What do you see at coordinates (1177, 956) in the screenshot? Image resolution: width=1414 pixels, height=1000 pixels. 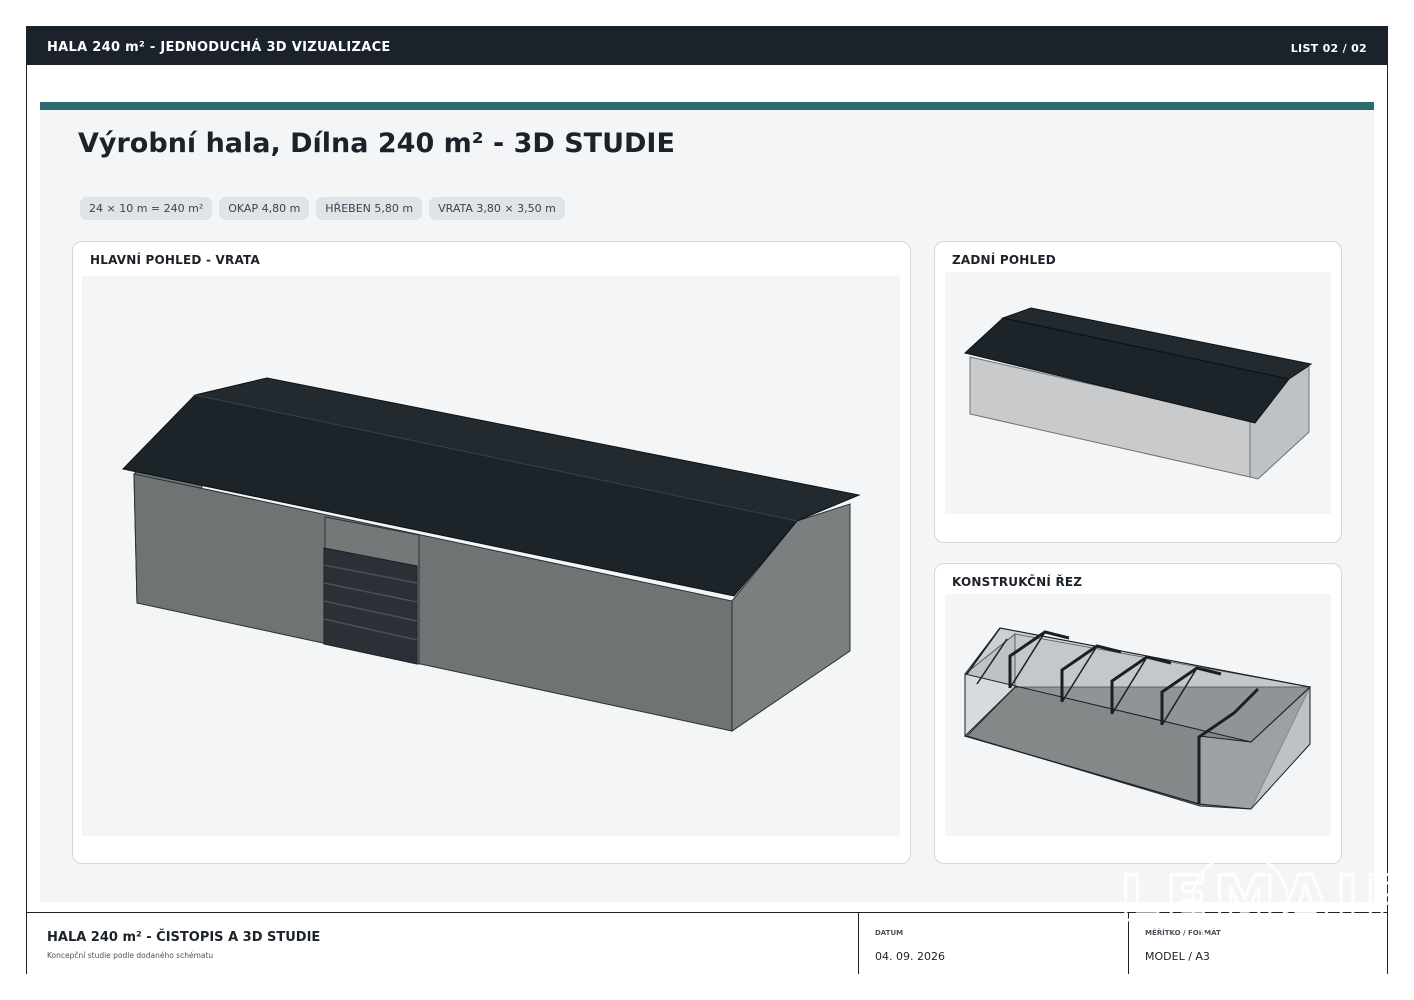 I see `scale-value: MODEL / A3` at bounding box center [1177, 956].